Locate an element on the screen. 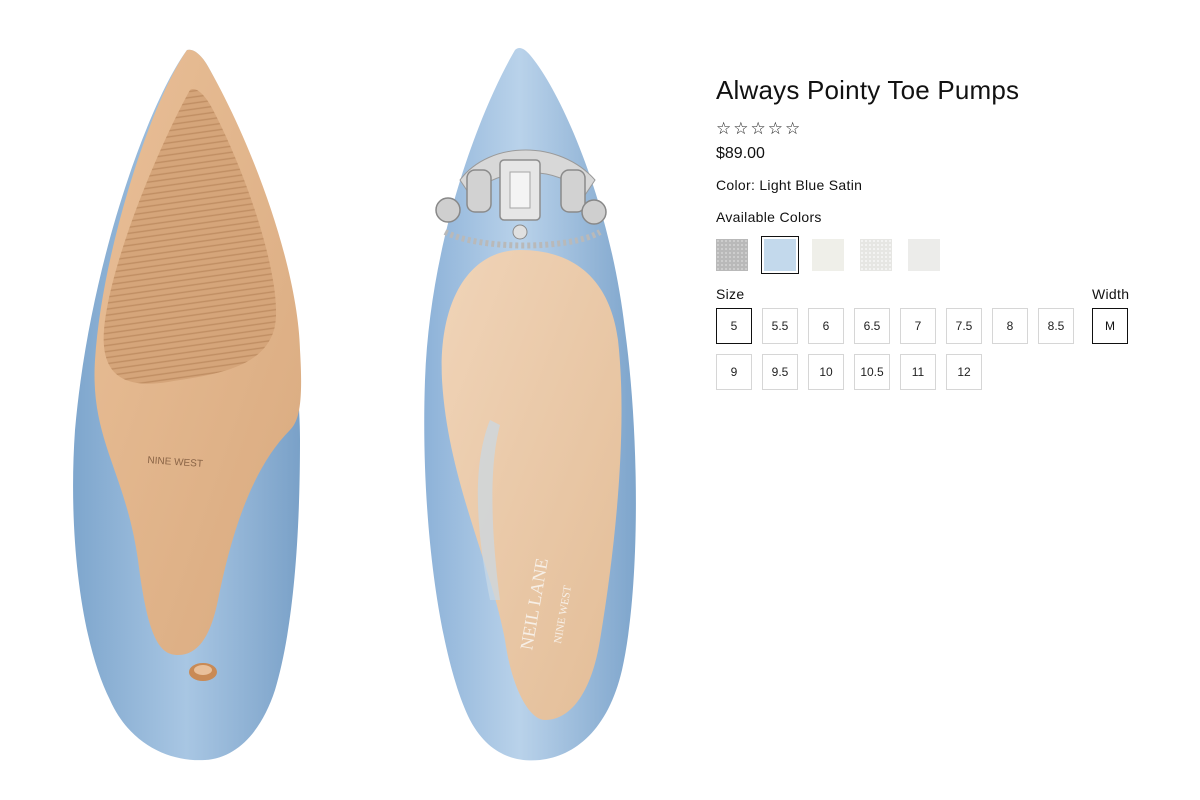 This screenshot has width=1200, height=800. color-swatches is located at coordinates (936, 255).